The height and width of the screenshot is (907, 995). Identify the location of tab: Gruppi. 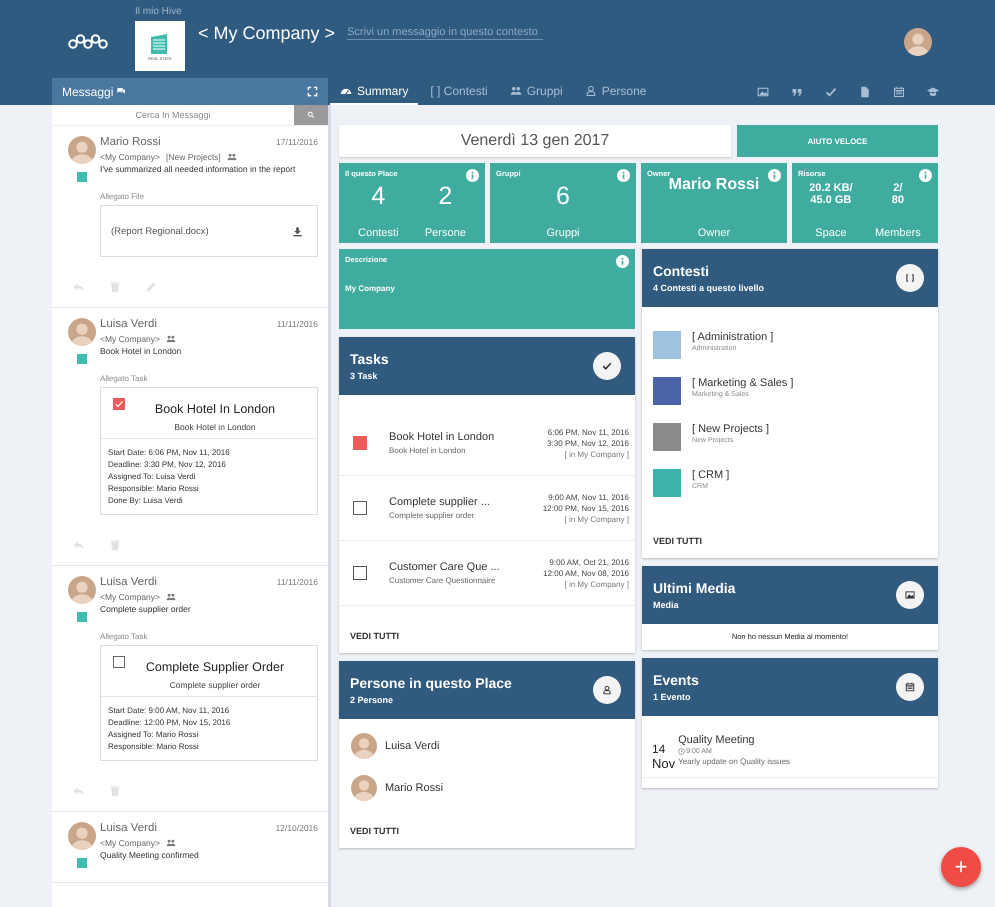
(536, 91).